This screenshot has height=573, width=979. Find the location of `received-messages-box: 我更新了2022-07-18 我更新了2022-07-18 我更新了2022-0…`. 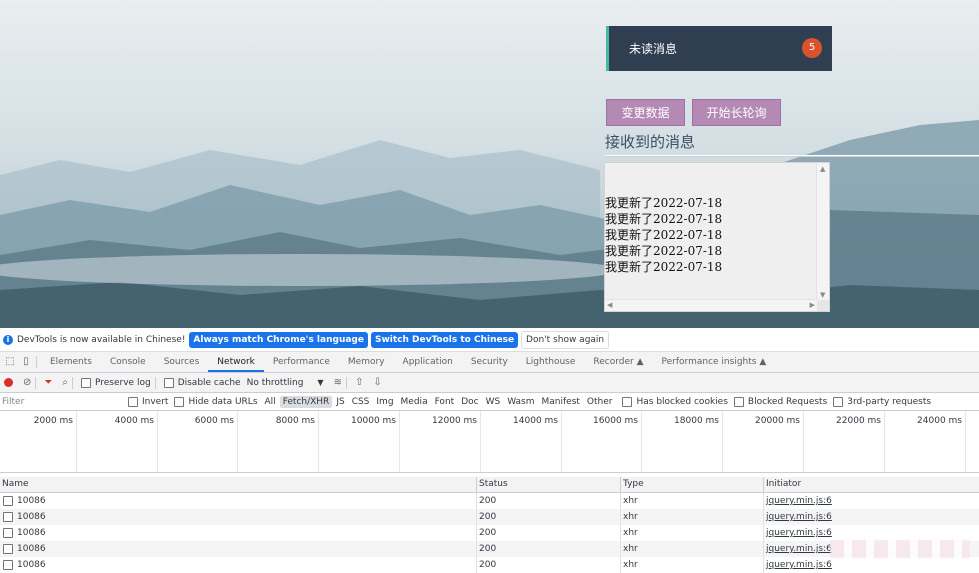

received-messages-box: 我更新了2022-07-18 我更新了2022-07-18 我更新了2022-0… is located at coordinates (717, 237).